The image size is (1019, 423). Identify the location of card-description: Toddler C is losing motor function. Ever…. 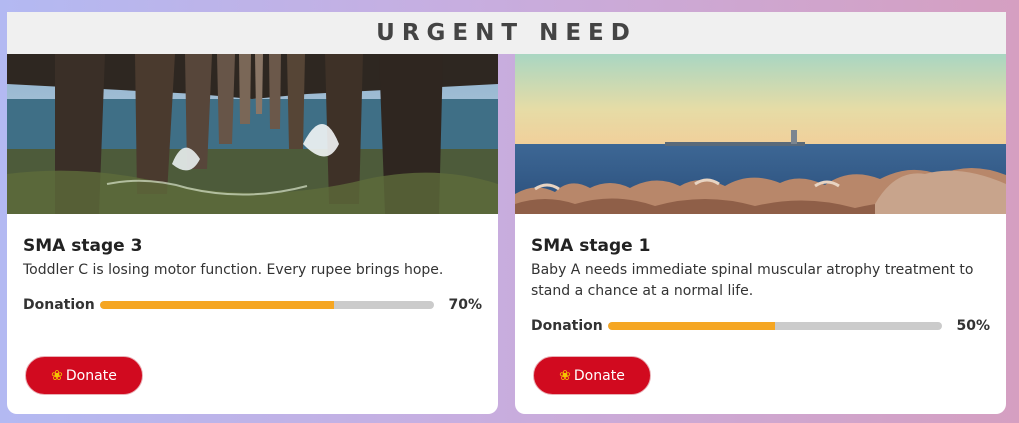
(233, 270).